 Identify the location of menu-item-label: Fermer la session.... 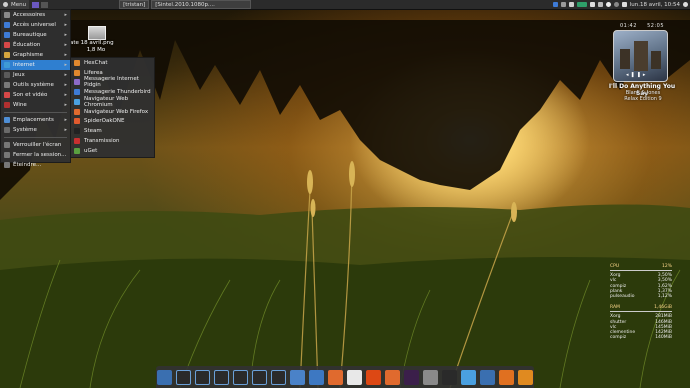
(40, 155).